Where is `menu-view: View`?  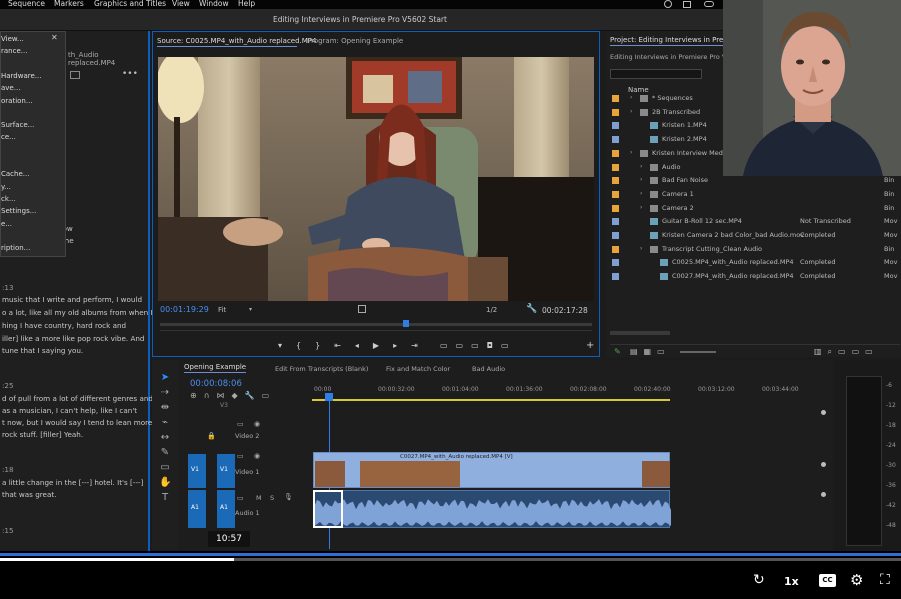 menu-view: View is located at coordinates (181, 4).